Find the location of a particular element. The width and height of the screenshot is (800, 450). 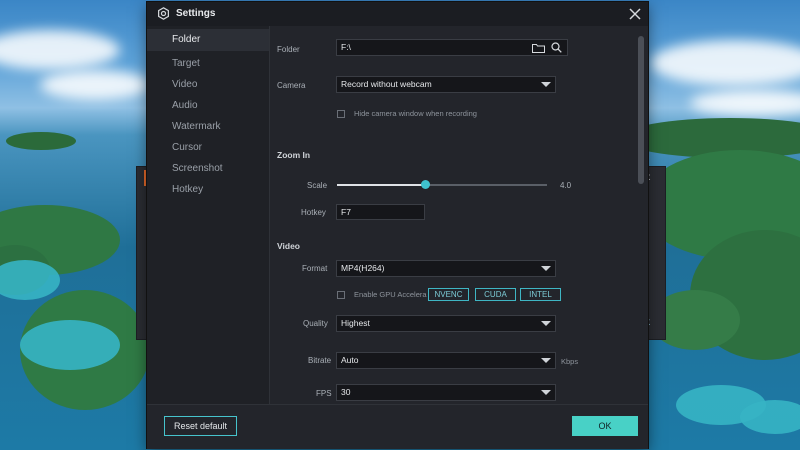

sidebar-item-watermark: Watermark is located at coordinates (208, 127).